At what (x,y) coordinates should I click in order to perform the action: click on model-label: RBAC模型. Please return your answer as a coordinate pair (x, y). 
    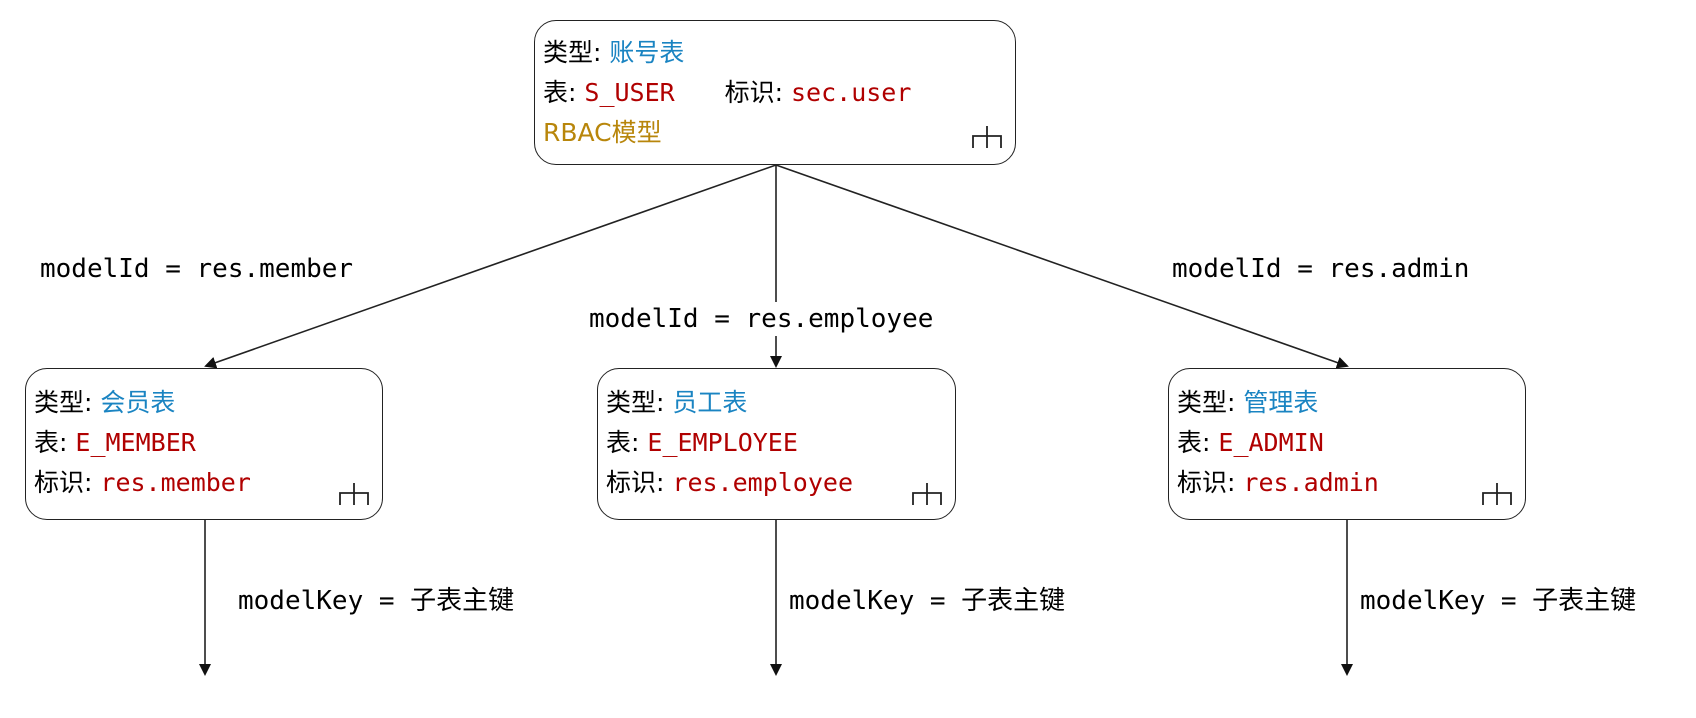
    Looking at the image, I should click on (602, 132).